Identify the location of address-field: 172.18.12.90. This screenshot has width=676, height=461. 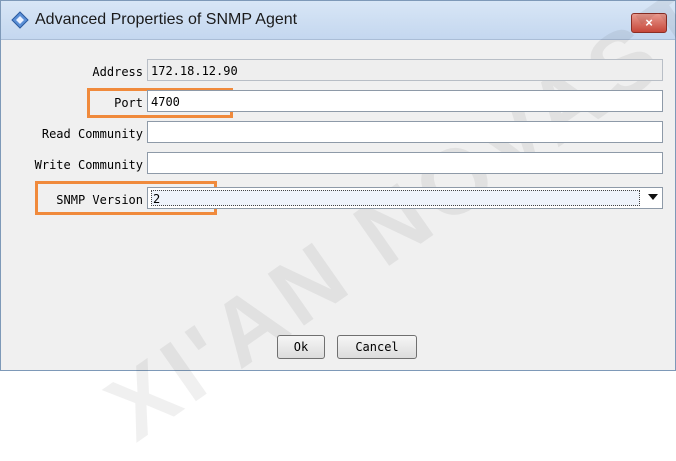
(405, 70).